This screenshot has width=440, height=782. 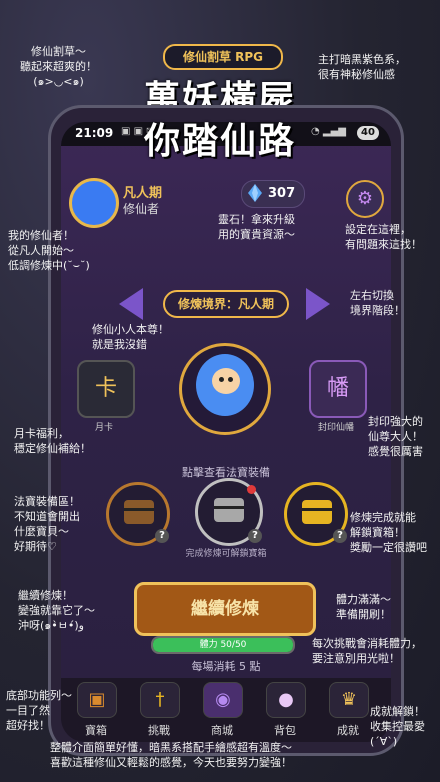 I want to click on silver-chest-icon, so click(x=229, y=510).